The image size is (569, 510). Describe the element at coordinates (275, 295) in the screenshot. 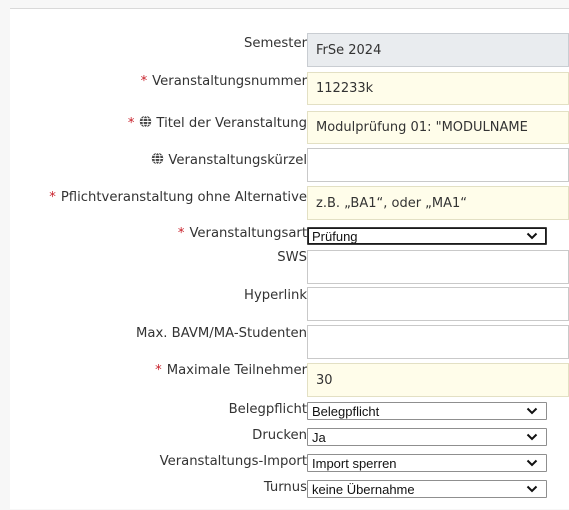

I see `hyperlink-label: Hyperlink` at that location.